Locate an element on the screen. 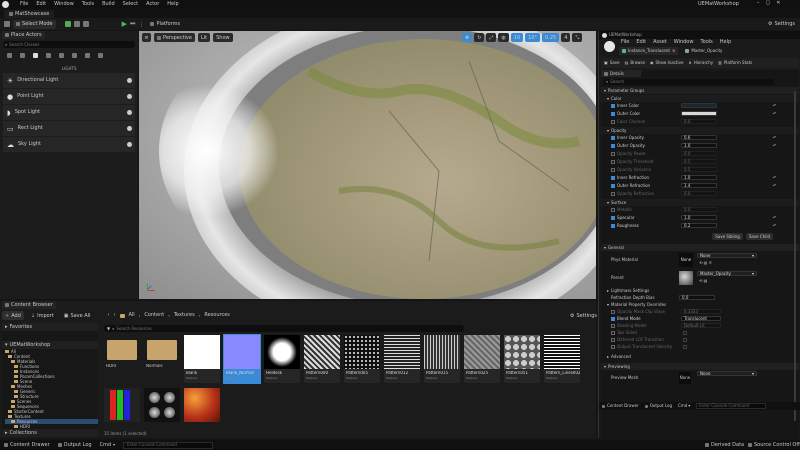 The width and height of the screenshot is (800, 450). grid-snap-button: 10 is located at coordinates (517, 37).